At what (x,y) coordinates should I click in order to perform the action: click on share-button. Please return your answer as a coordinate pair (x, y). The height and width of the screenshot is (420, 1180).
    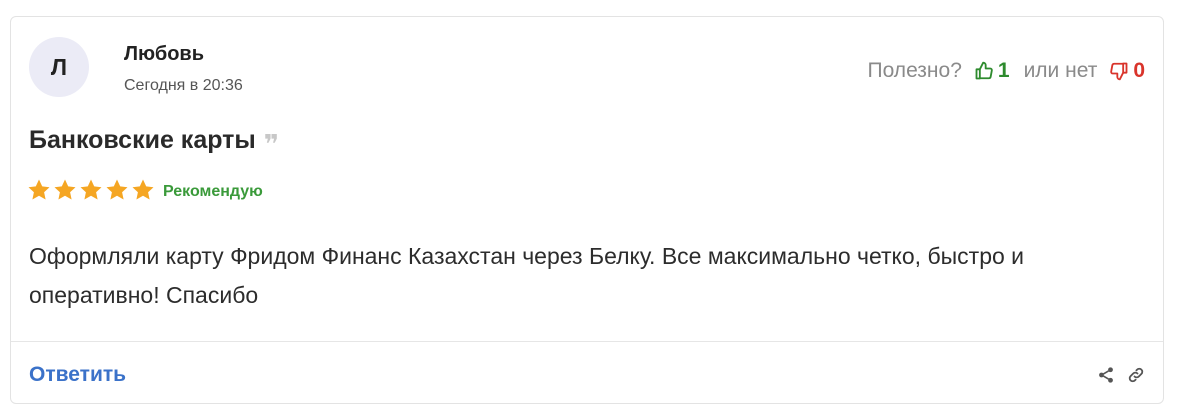
    Looking at the image, I should click on (1106, 375).